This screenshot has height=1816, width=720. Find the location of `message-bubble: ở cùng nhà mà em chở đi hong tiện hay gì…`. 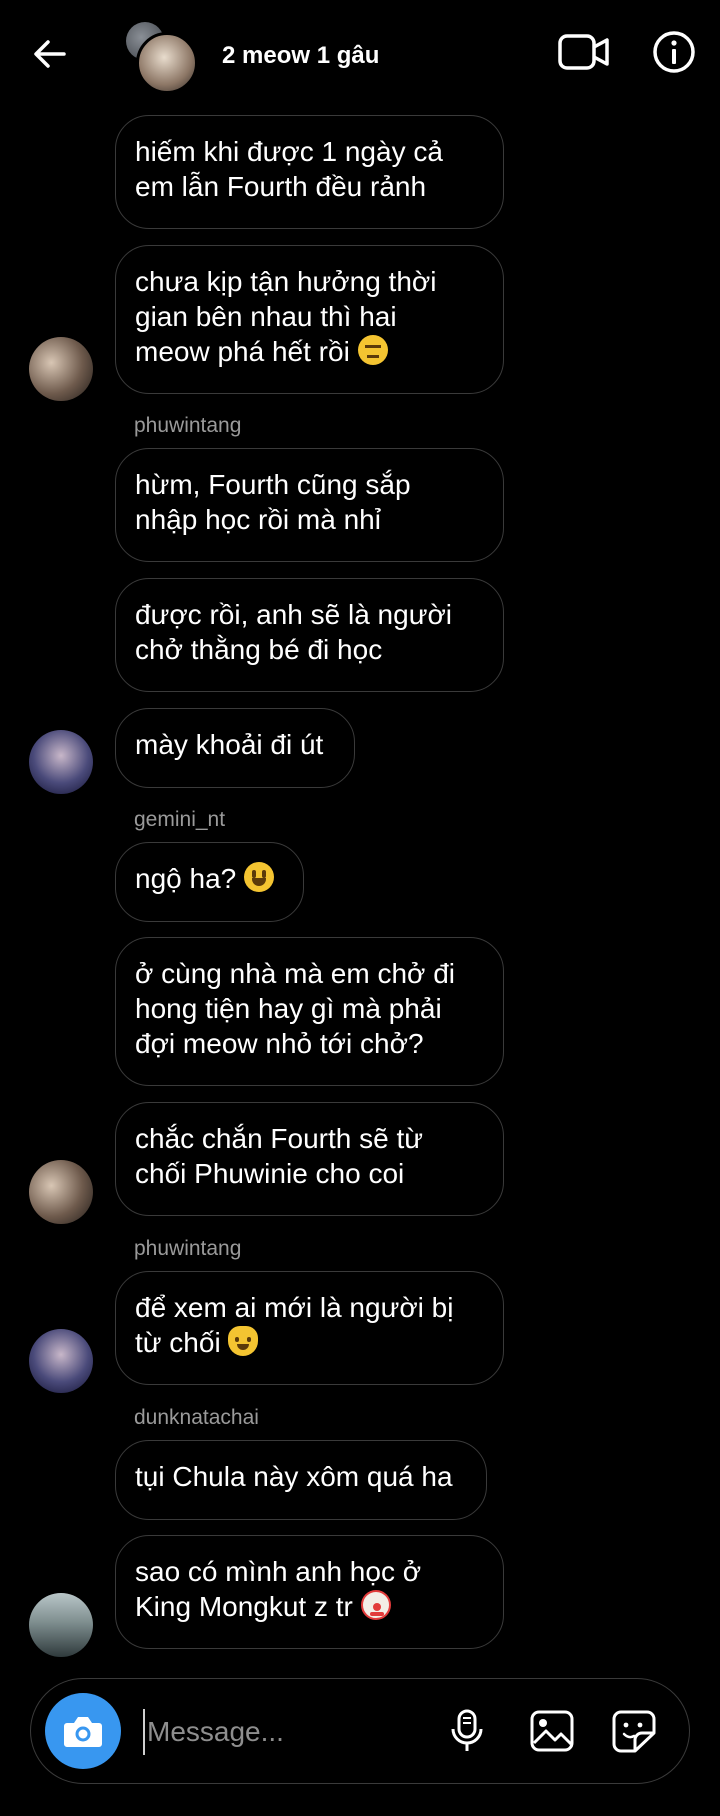

message-bubble: ở cùng nhà mà em chở đi hong tiện hay gì… is located at coordinates (309, 1011).